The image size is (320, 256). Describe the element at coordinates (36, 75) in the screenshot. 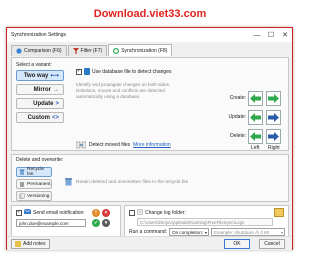

I see `two-way-label: Two way` at that location.